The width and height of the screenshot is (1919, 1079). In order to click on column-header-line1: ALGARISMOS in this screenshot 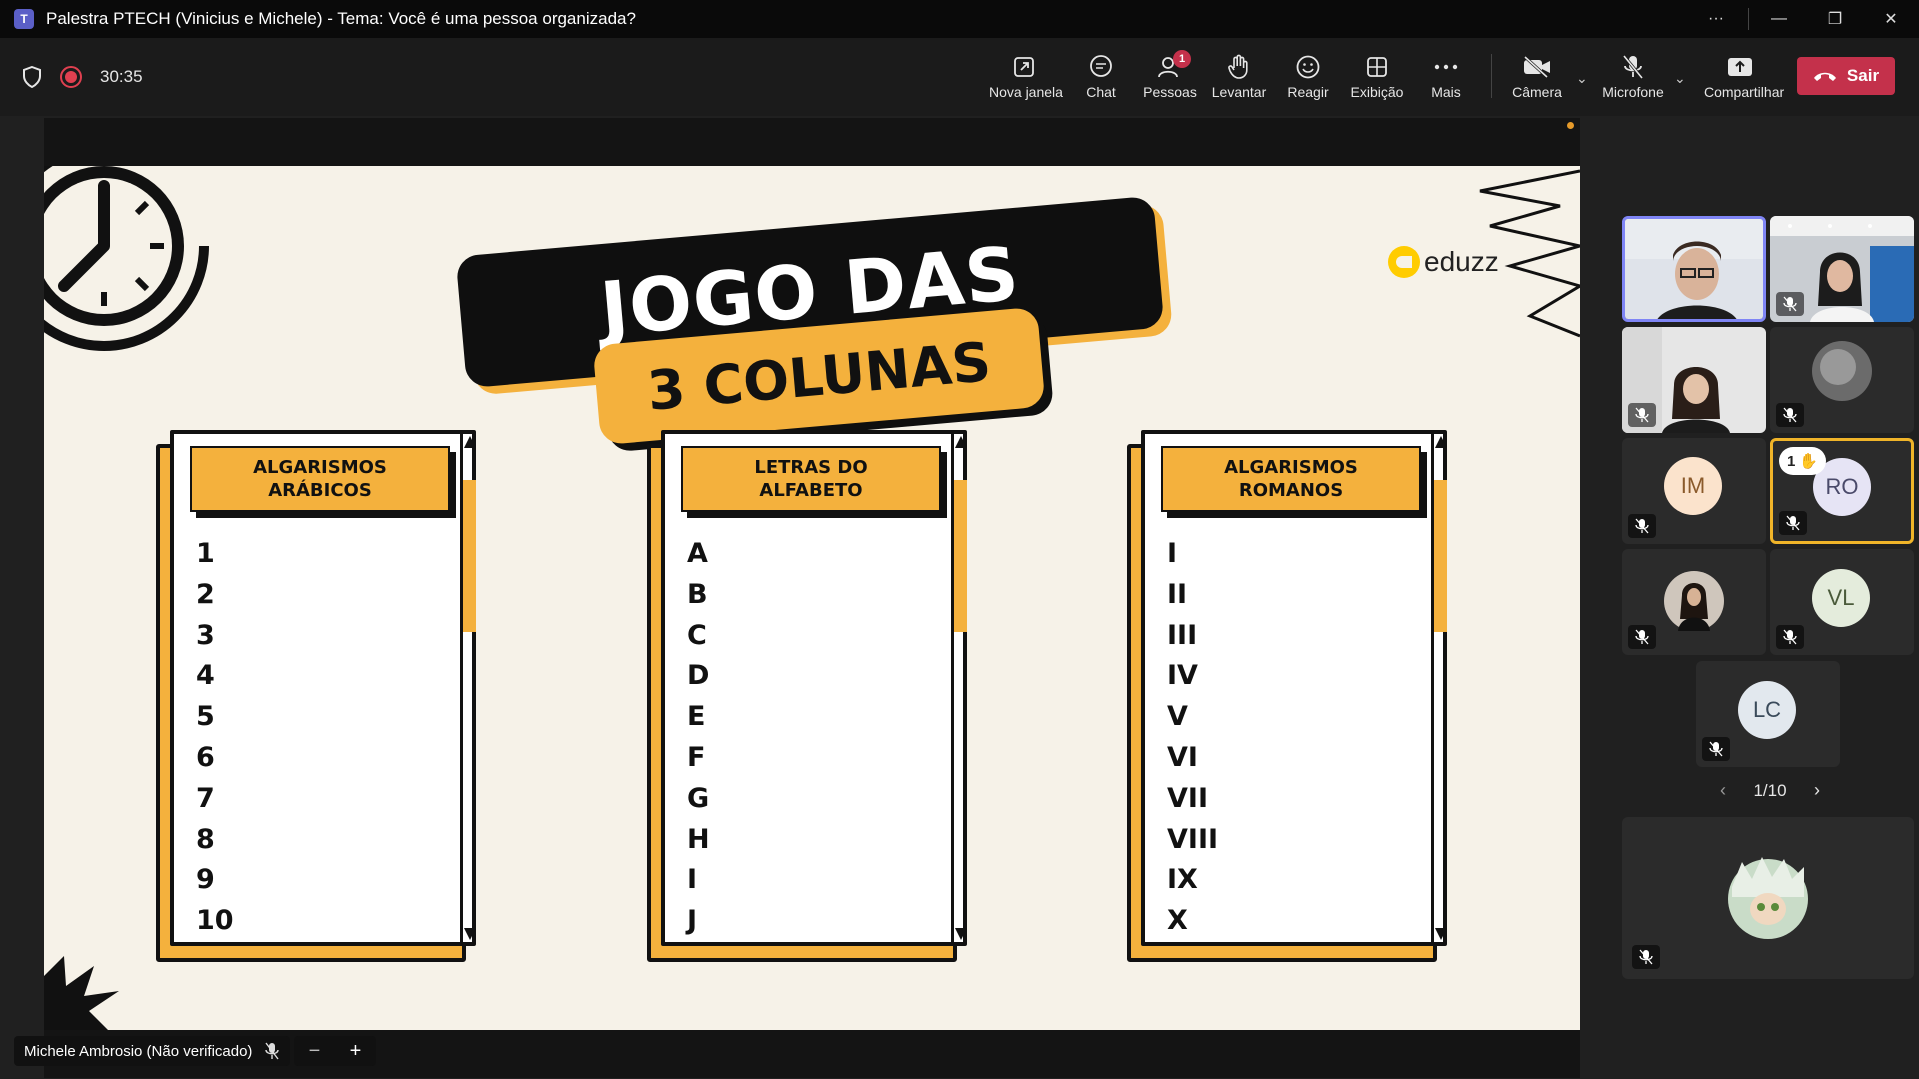, I will do `click(320, 467)`.